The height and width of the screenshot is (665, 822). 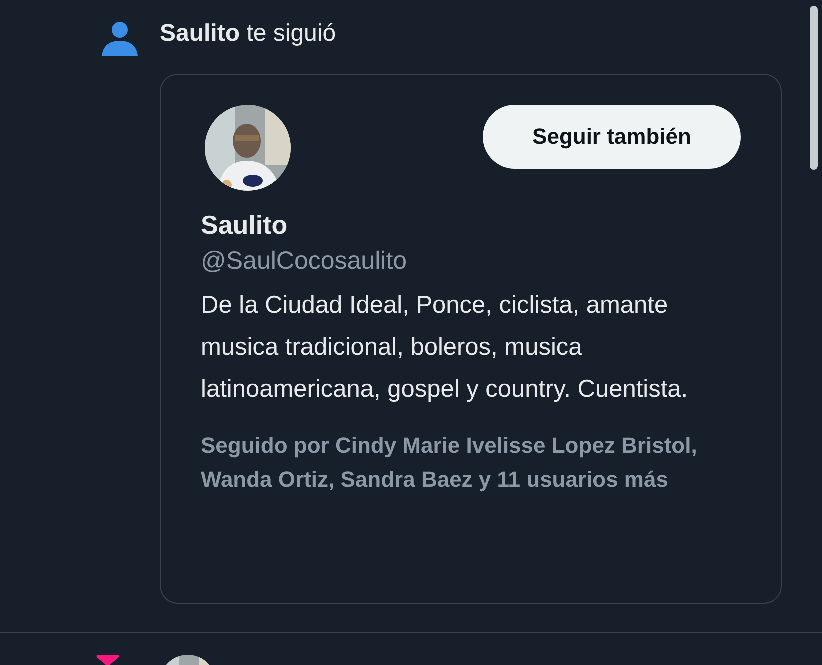 I want to click on scrollbar, so click(x=814, y=88).